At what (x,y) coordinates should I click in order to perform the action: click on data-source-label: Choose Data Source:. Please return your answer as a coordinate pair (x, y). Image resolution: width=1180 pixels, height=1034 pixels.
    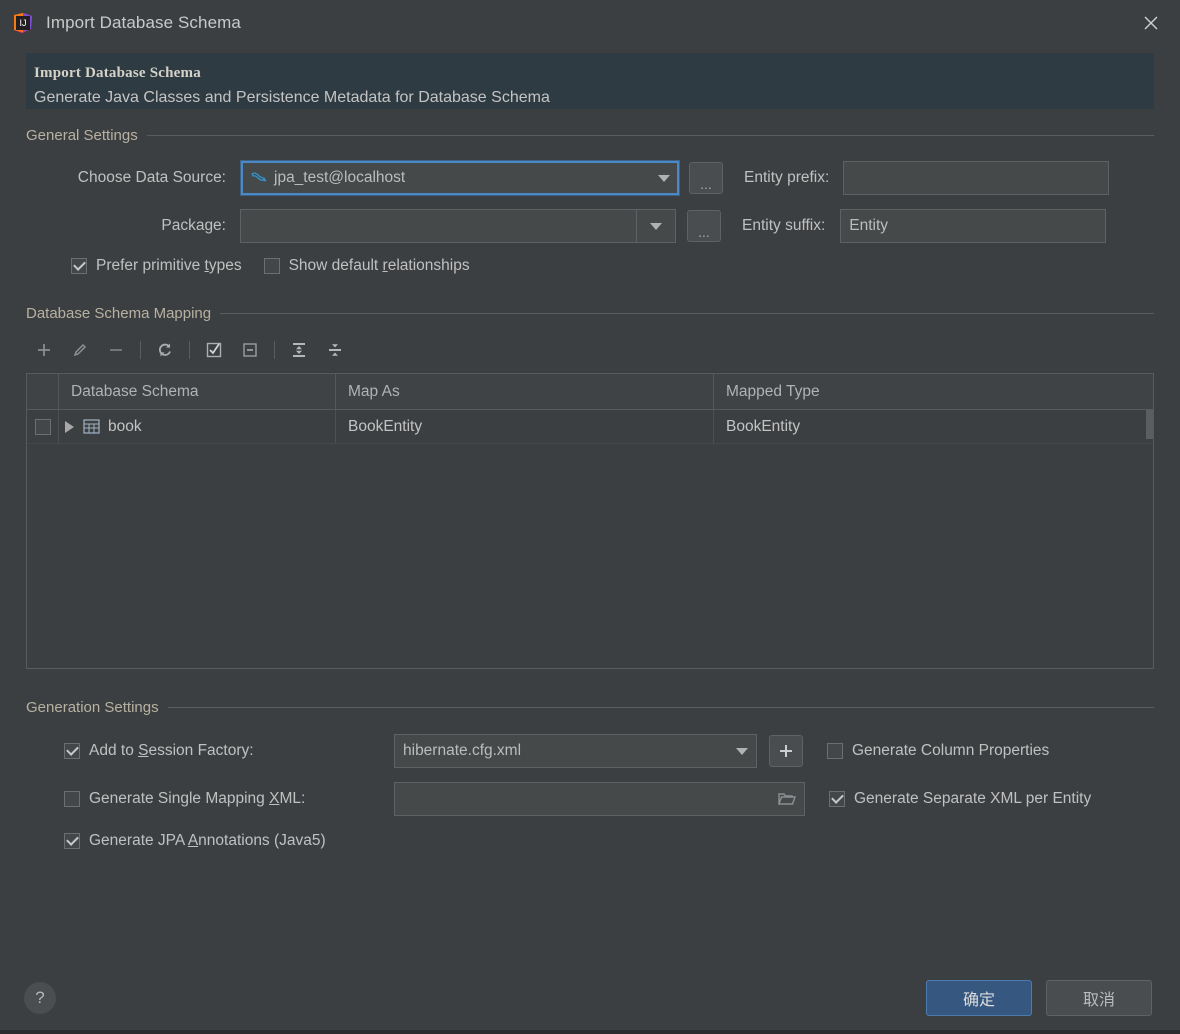
    Looking at the image, I should click on (151, 177).